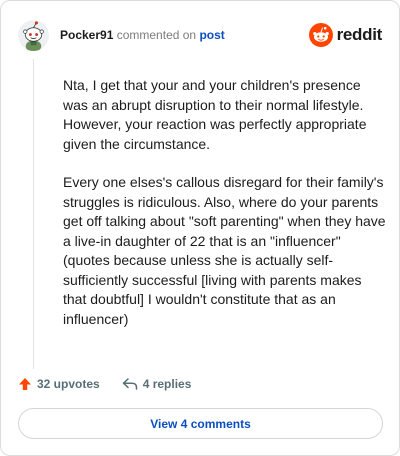 This screenshot has height=456, width=400. I want to click on brand-wordmark: reddit, so click(359, 34).